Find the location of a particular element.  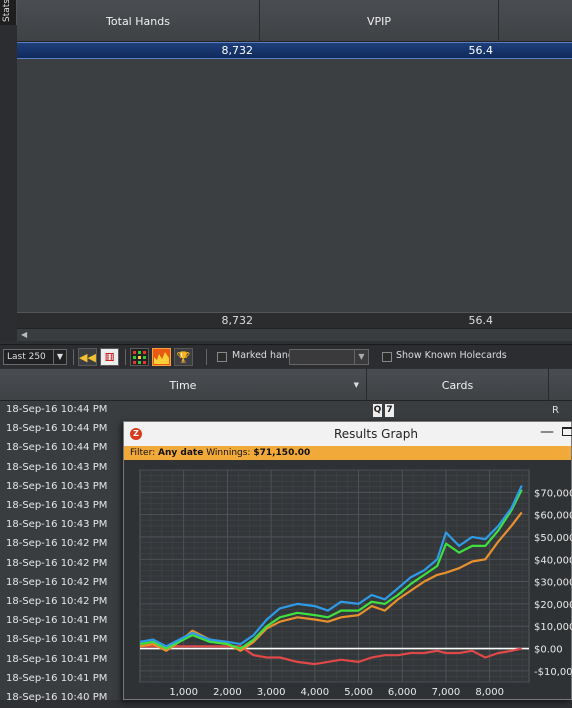

y-tick-label: $20,000.00 is located at coordinates (553, 605).